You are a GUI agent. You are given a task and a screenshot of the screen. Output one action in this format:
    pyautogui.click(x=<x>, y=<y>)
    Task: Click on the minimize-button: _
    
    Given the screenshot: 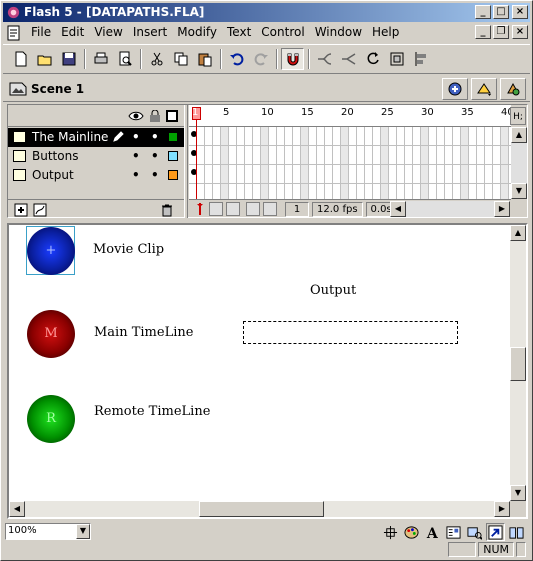 What is the action you would take?
    pyautogui.click(x=483, y=12)
    